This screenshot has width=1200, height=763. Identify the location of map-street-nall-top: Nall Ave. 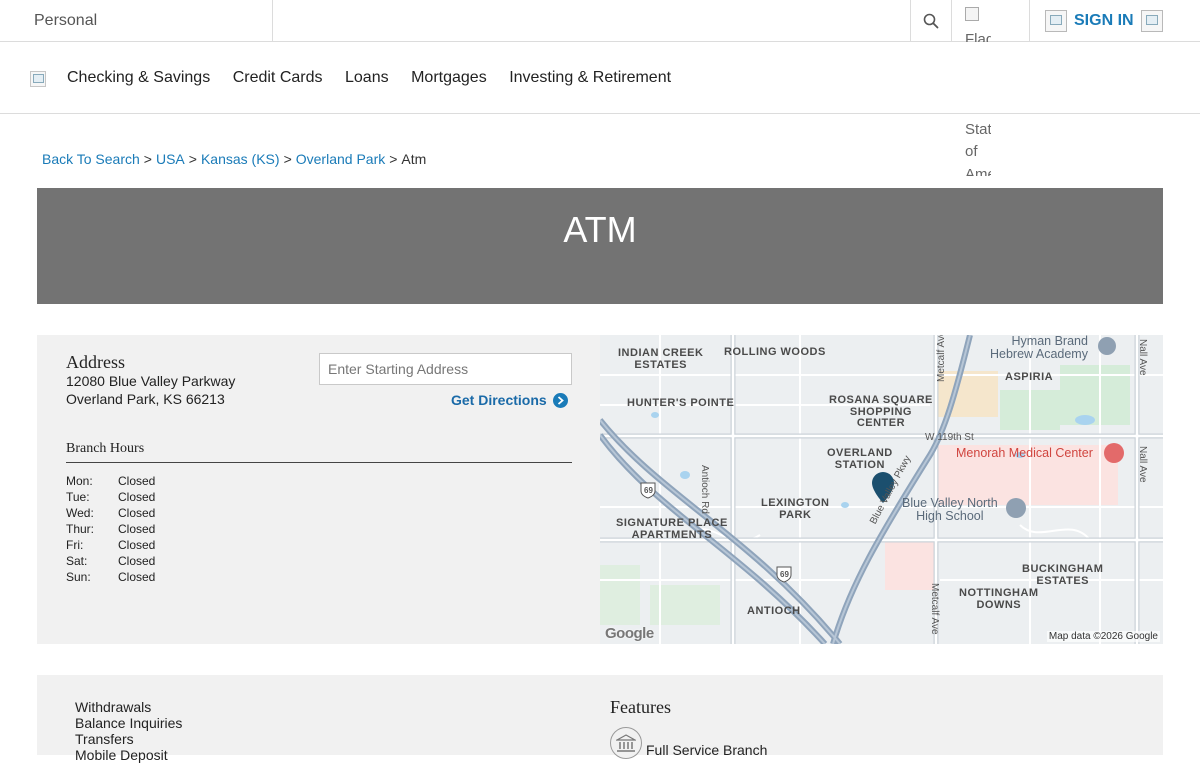
(1142, 357).